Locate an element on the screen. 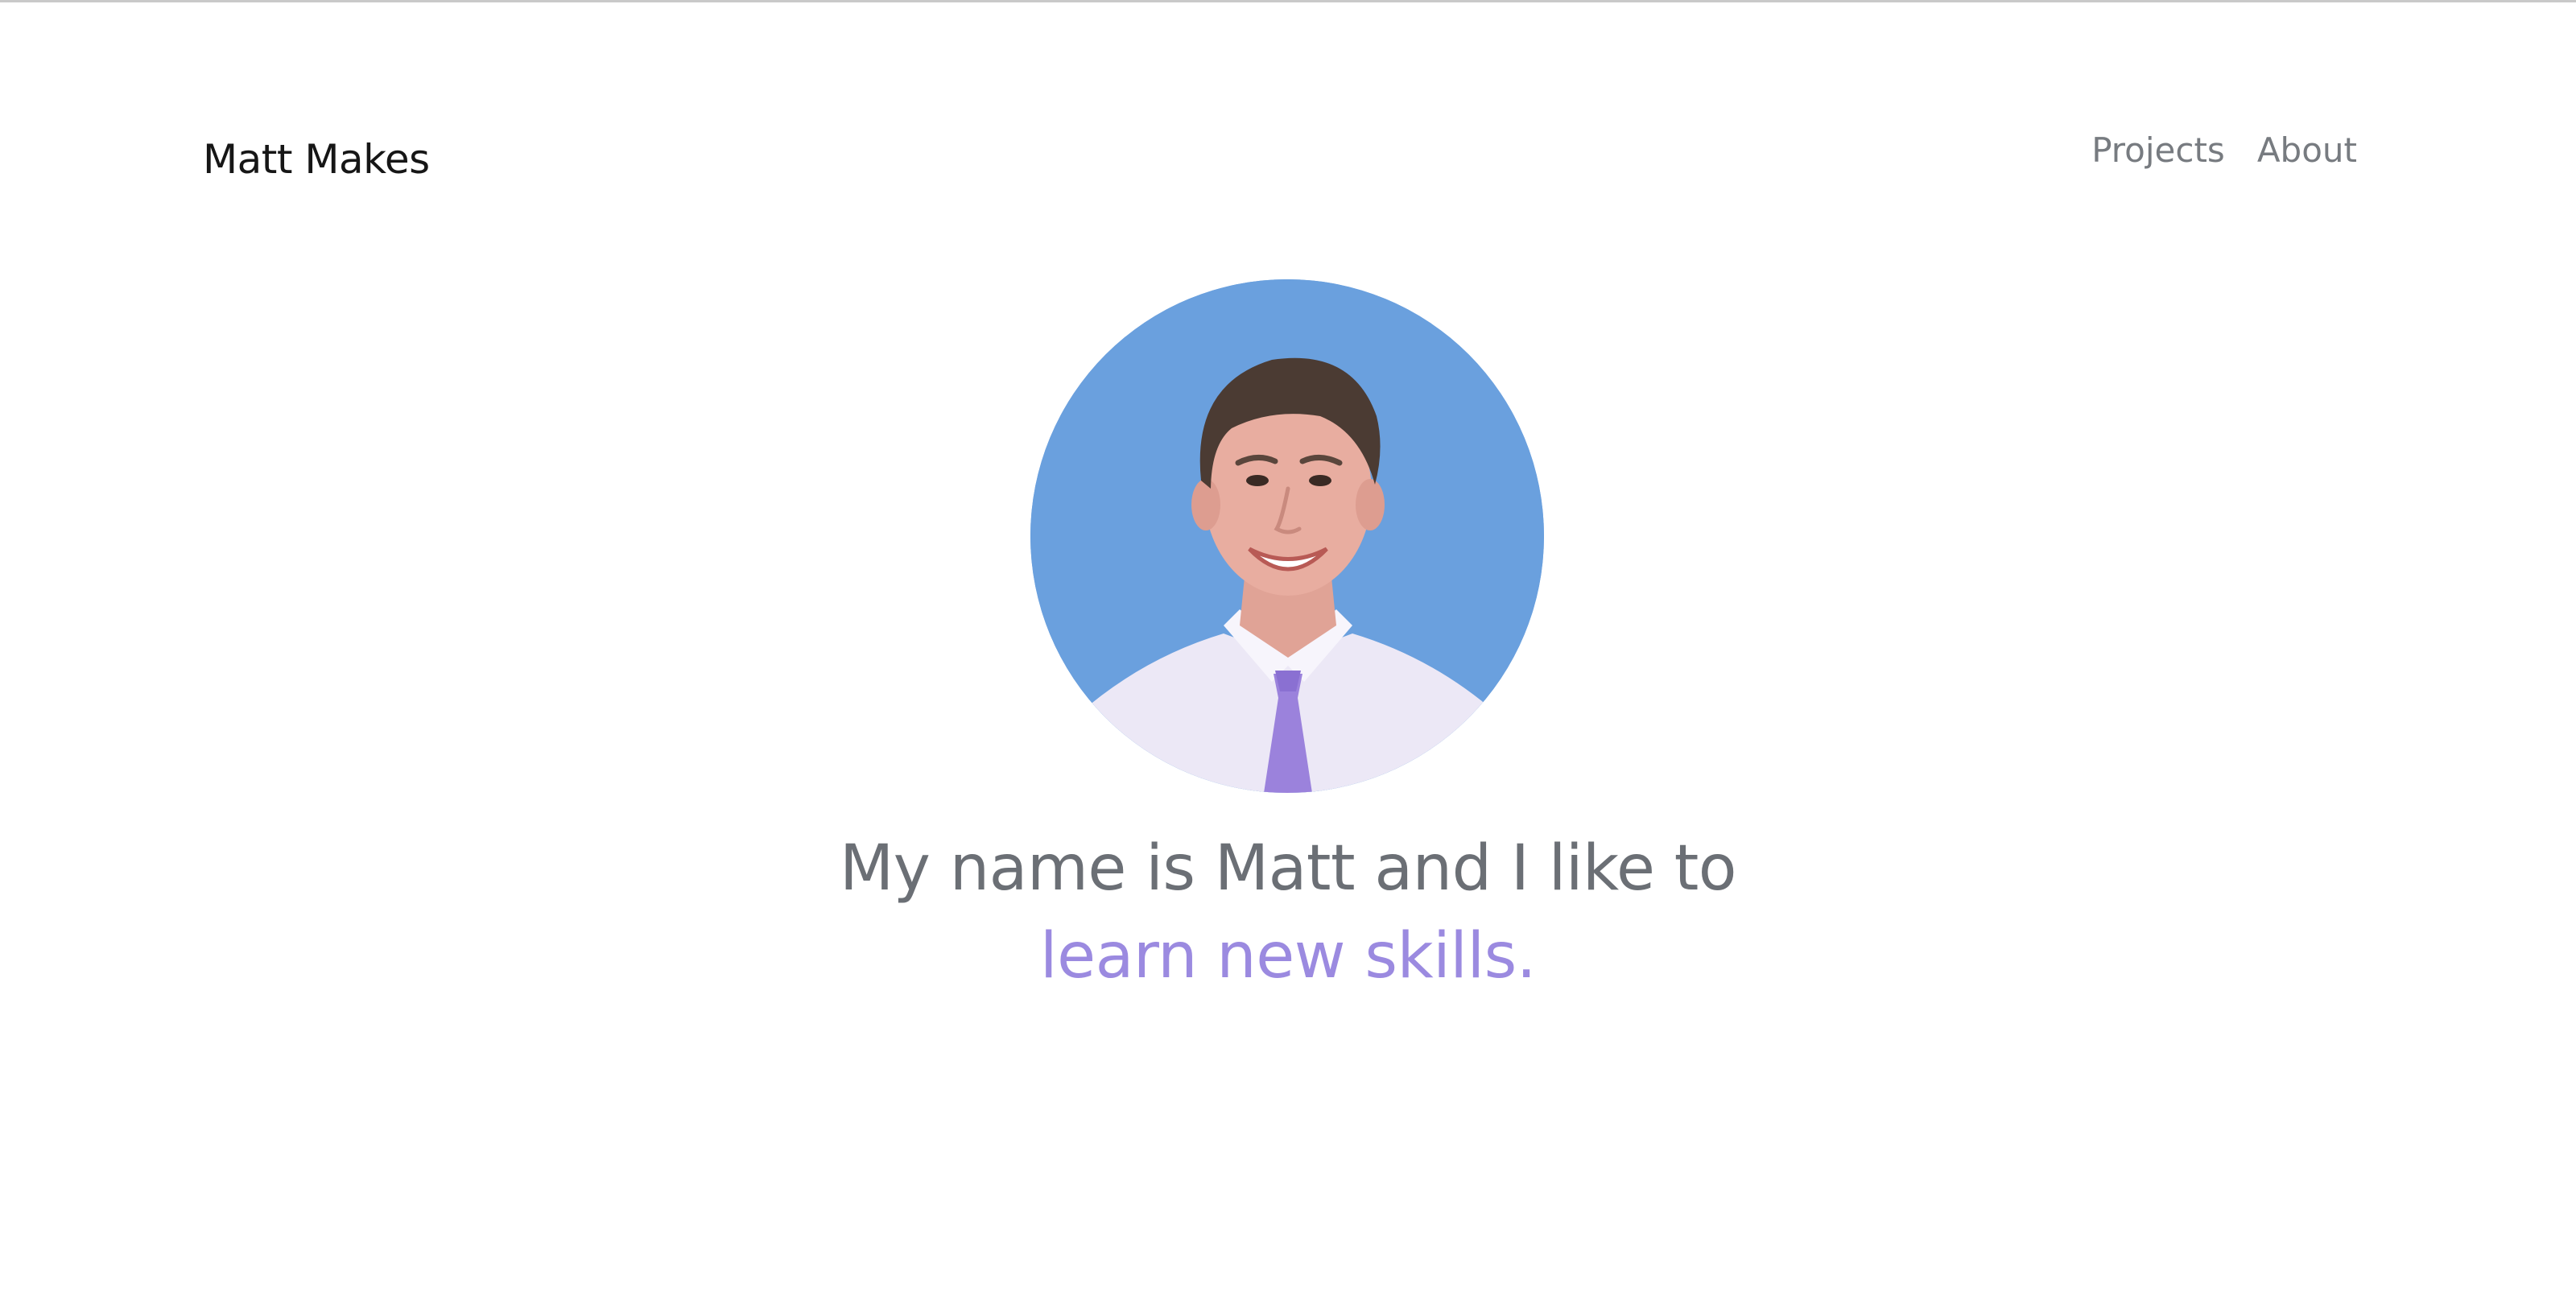  avatar is located at coordinates (1287, 536).